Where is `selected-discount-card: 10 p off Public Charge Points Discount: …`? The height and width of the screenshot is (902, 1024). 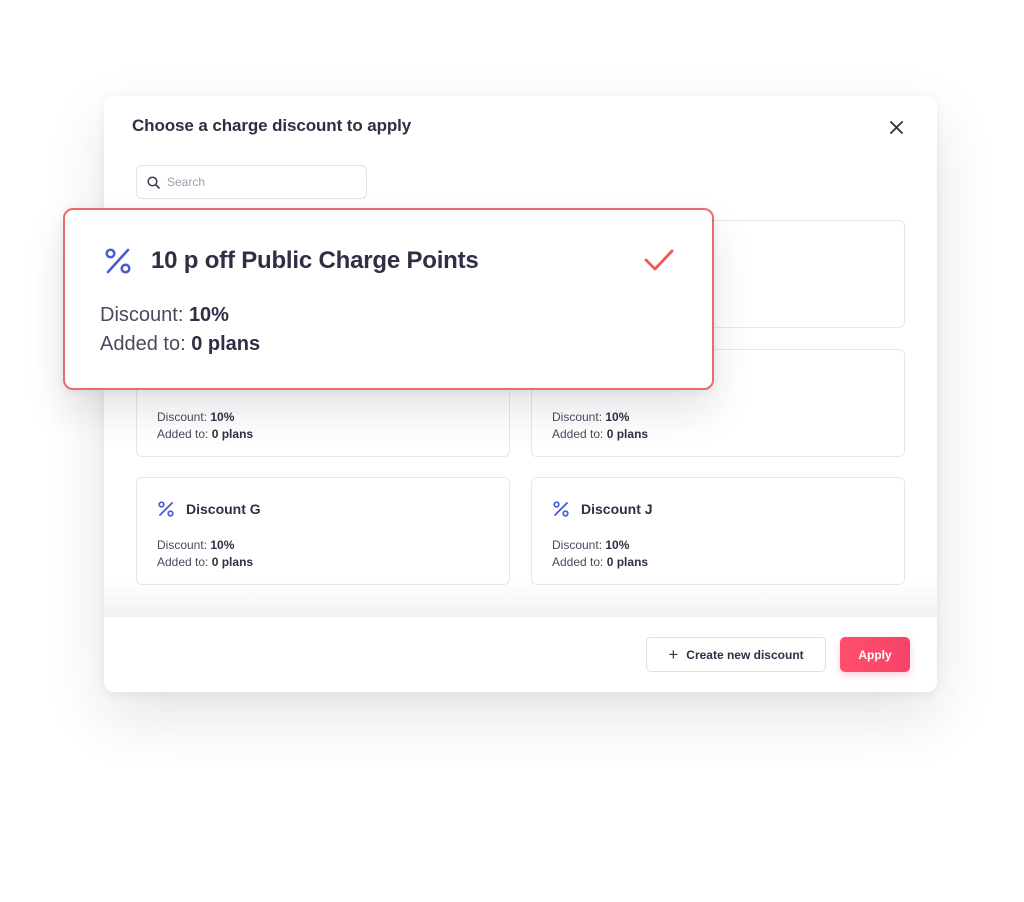 selected-discount-card: 10 p off Public Charge Points Discount: … is located at coordinates (388, 299).